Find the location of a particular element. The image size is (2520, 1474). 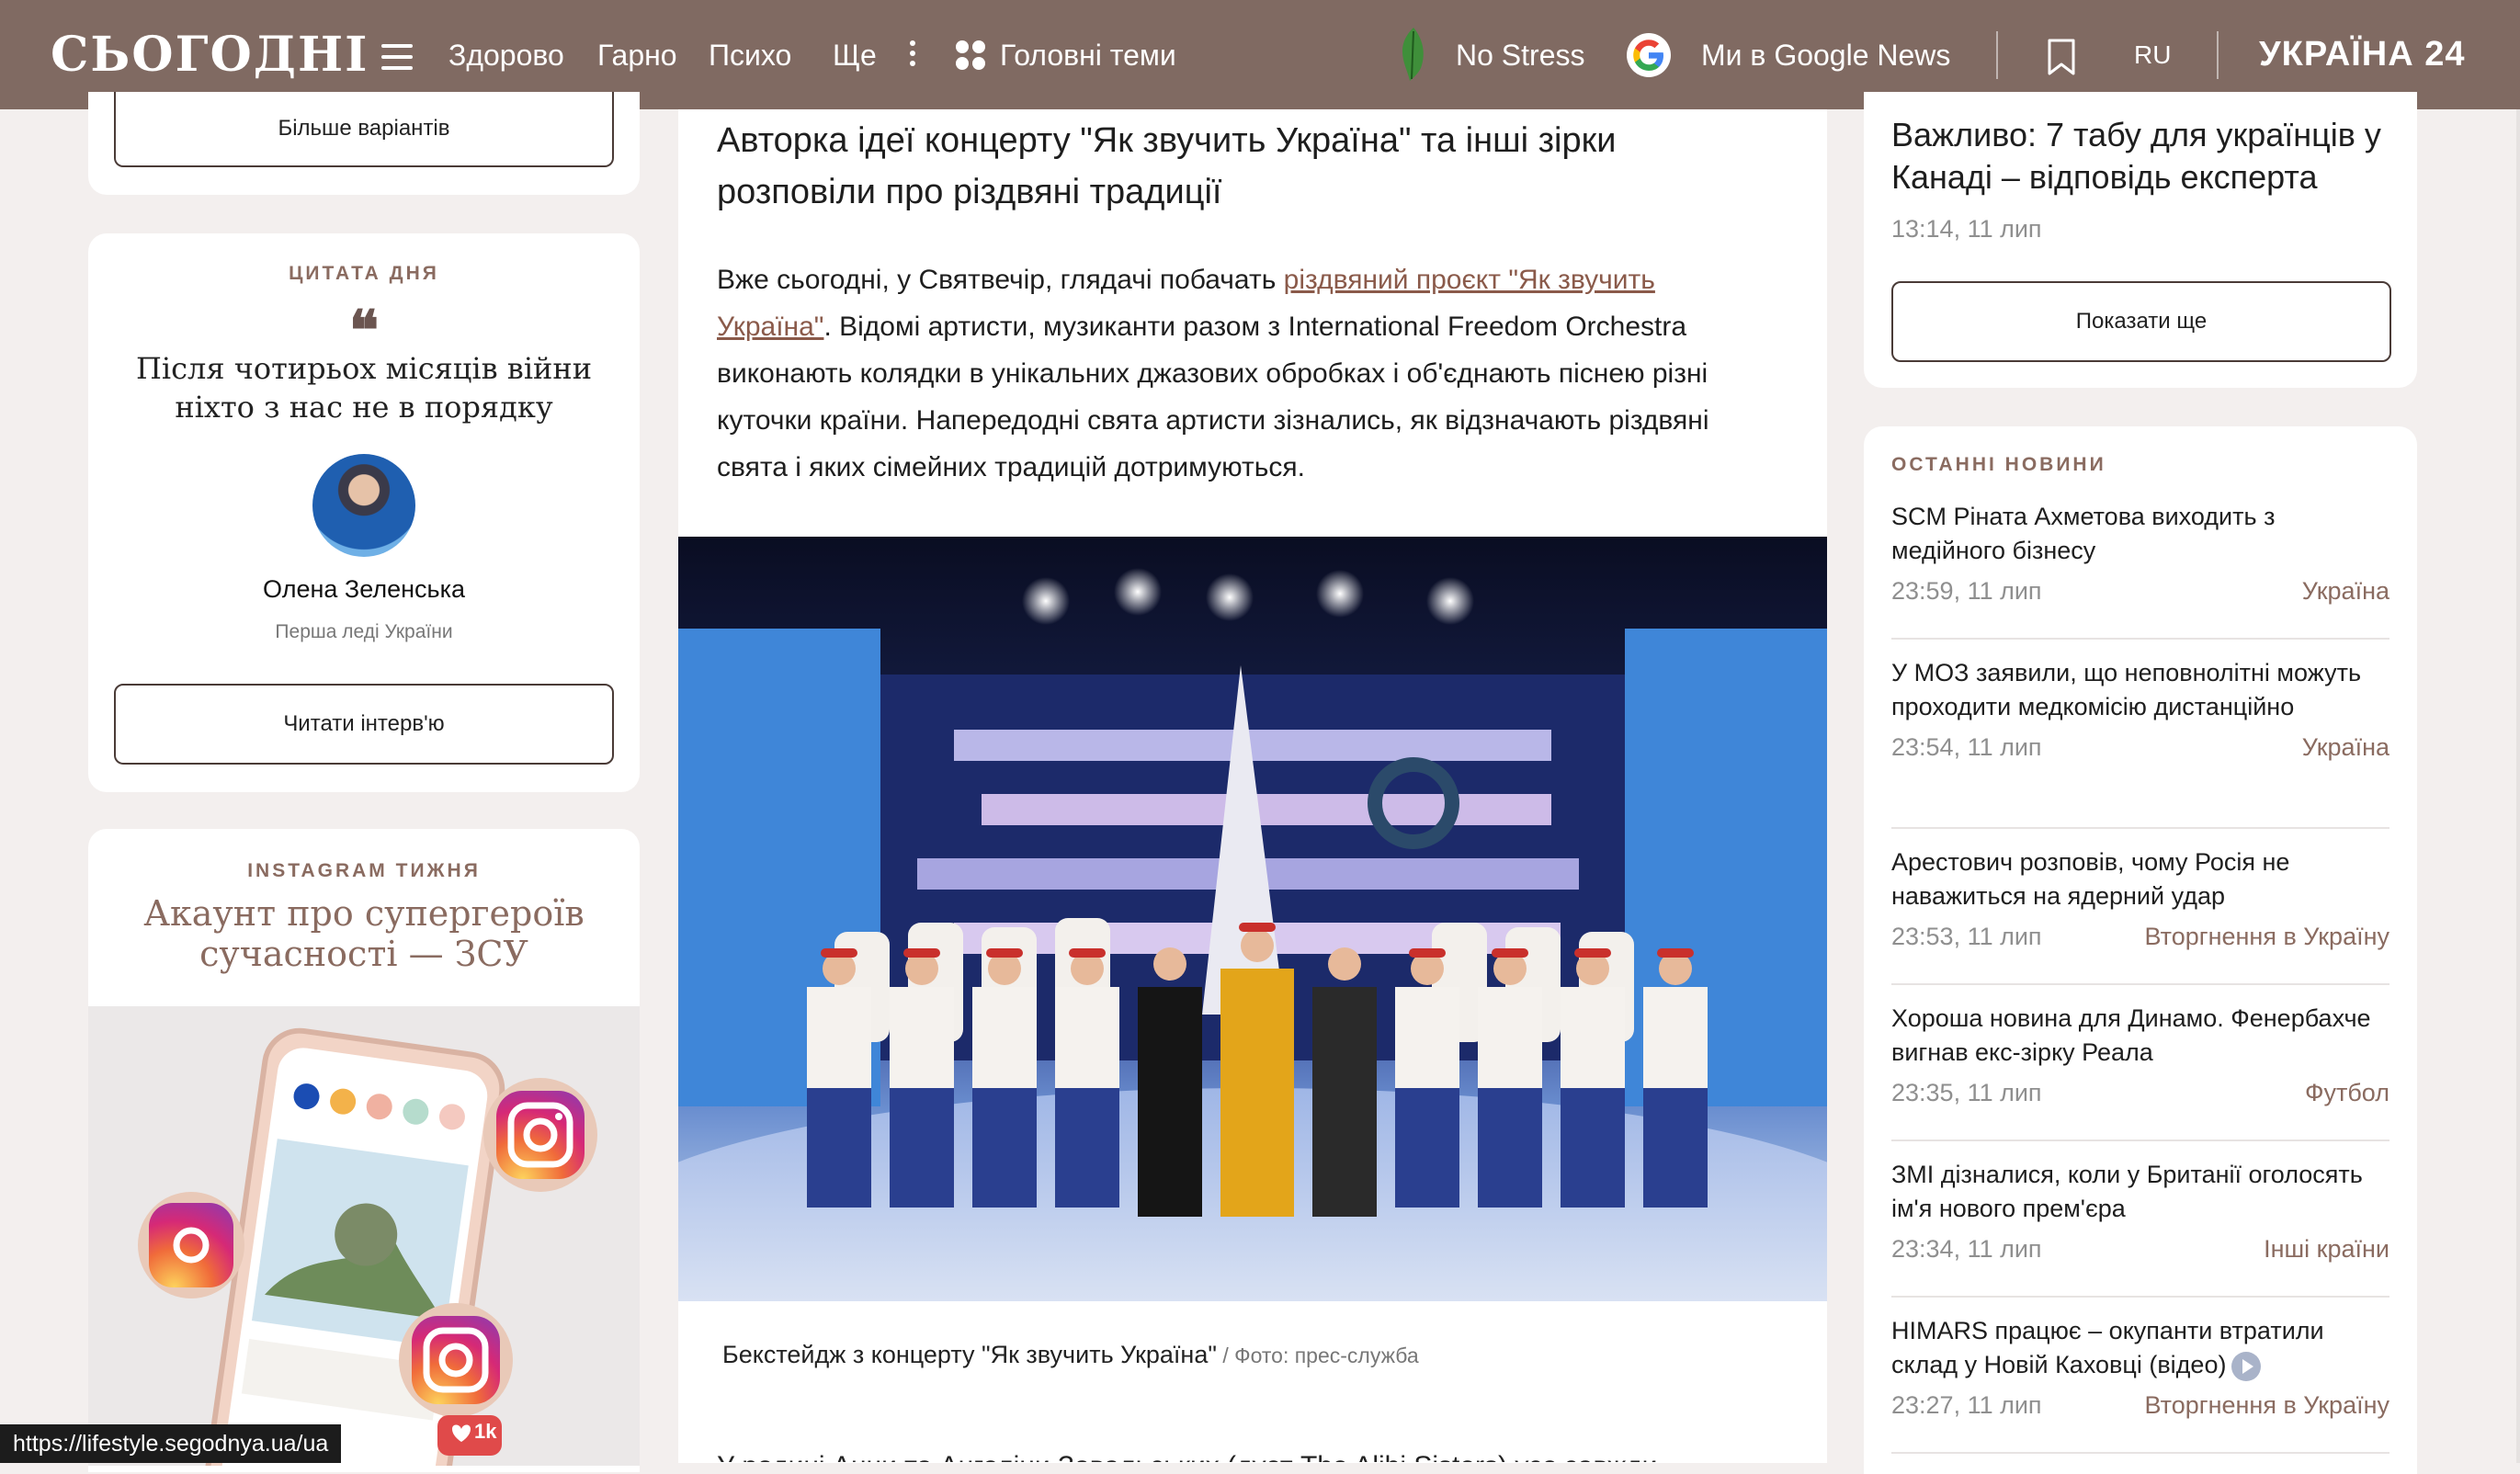

news-category: Інші країни is located at coordinates (2326, 1249).